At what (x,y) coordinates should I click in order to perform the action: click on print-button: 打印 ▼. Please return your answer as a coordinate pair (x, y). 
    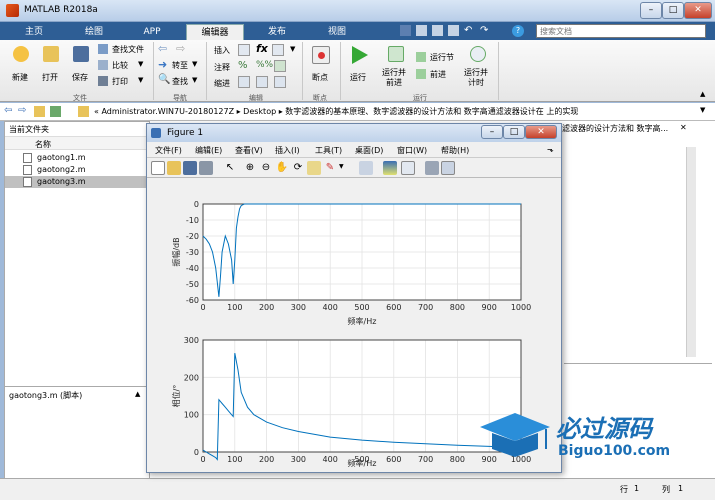
    Looking at the image, I should click on (124, 82).